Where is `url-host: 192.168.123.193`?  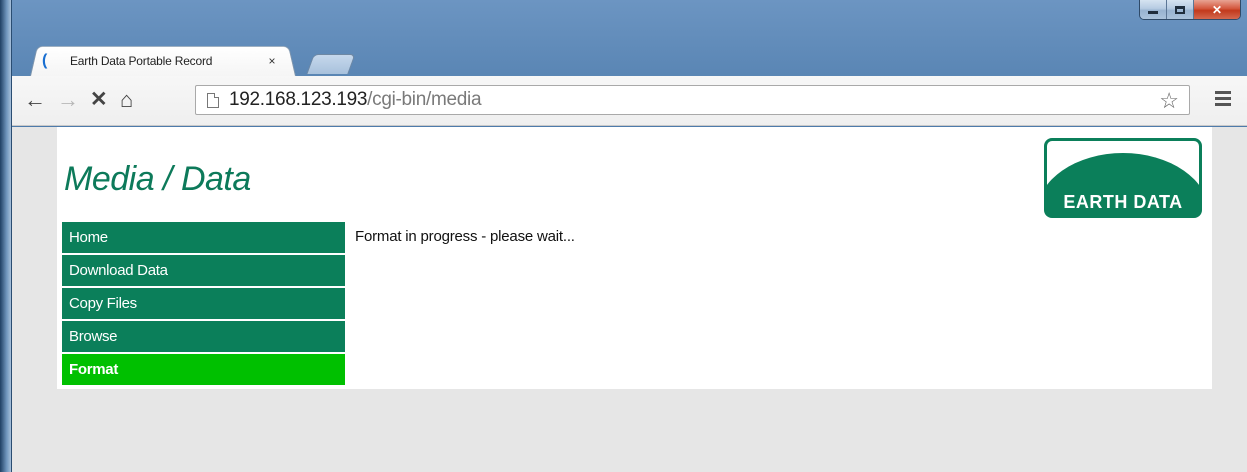 url-host: 192.168.123.193 is located at coordinates (298, 99).